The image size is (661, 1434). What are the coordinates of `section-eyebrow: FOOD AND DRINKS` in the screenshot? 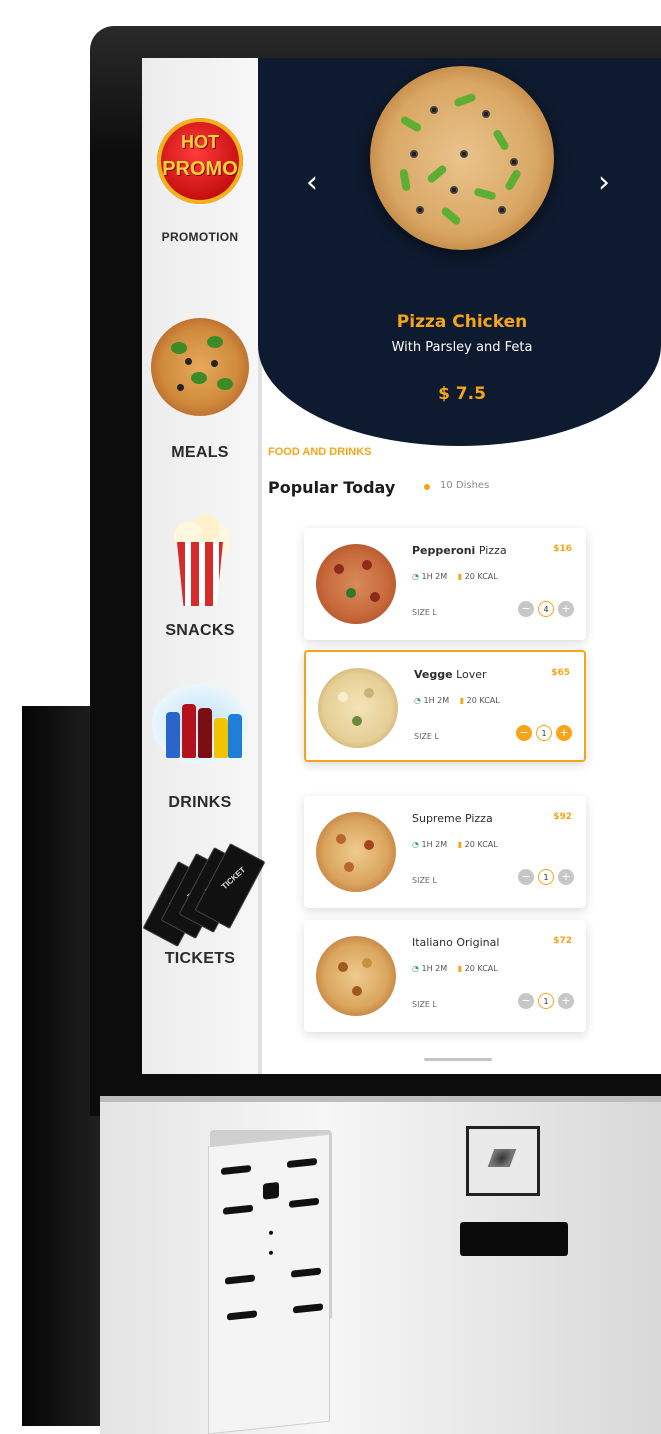 It's located at (320, 452).